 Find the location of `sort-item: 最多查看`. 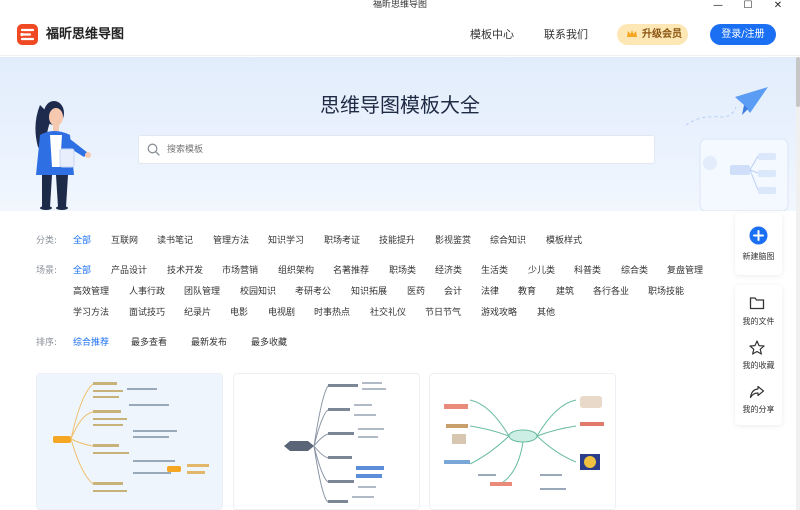

sort-item: 最多查看 is located at coordinates (149, 343).